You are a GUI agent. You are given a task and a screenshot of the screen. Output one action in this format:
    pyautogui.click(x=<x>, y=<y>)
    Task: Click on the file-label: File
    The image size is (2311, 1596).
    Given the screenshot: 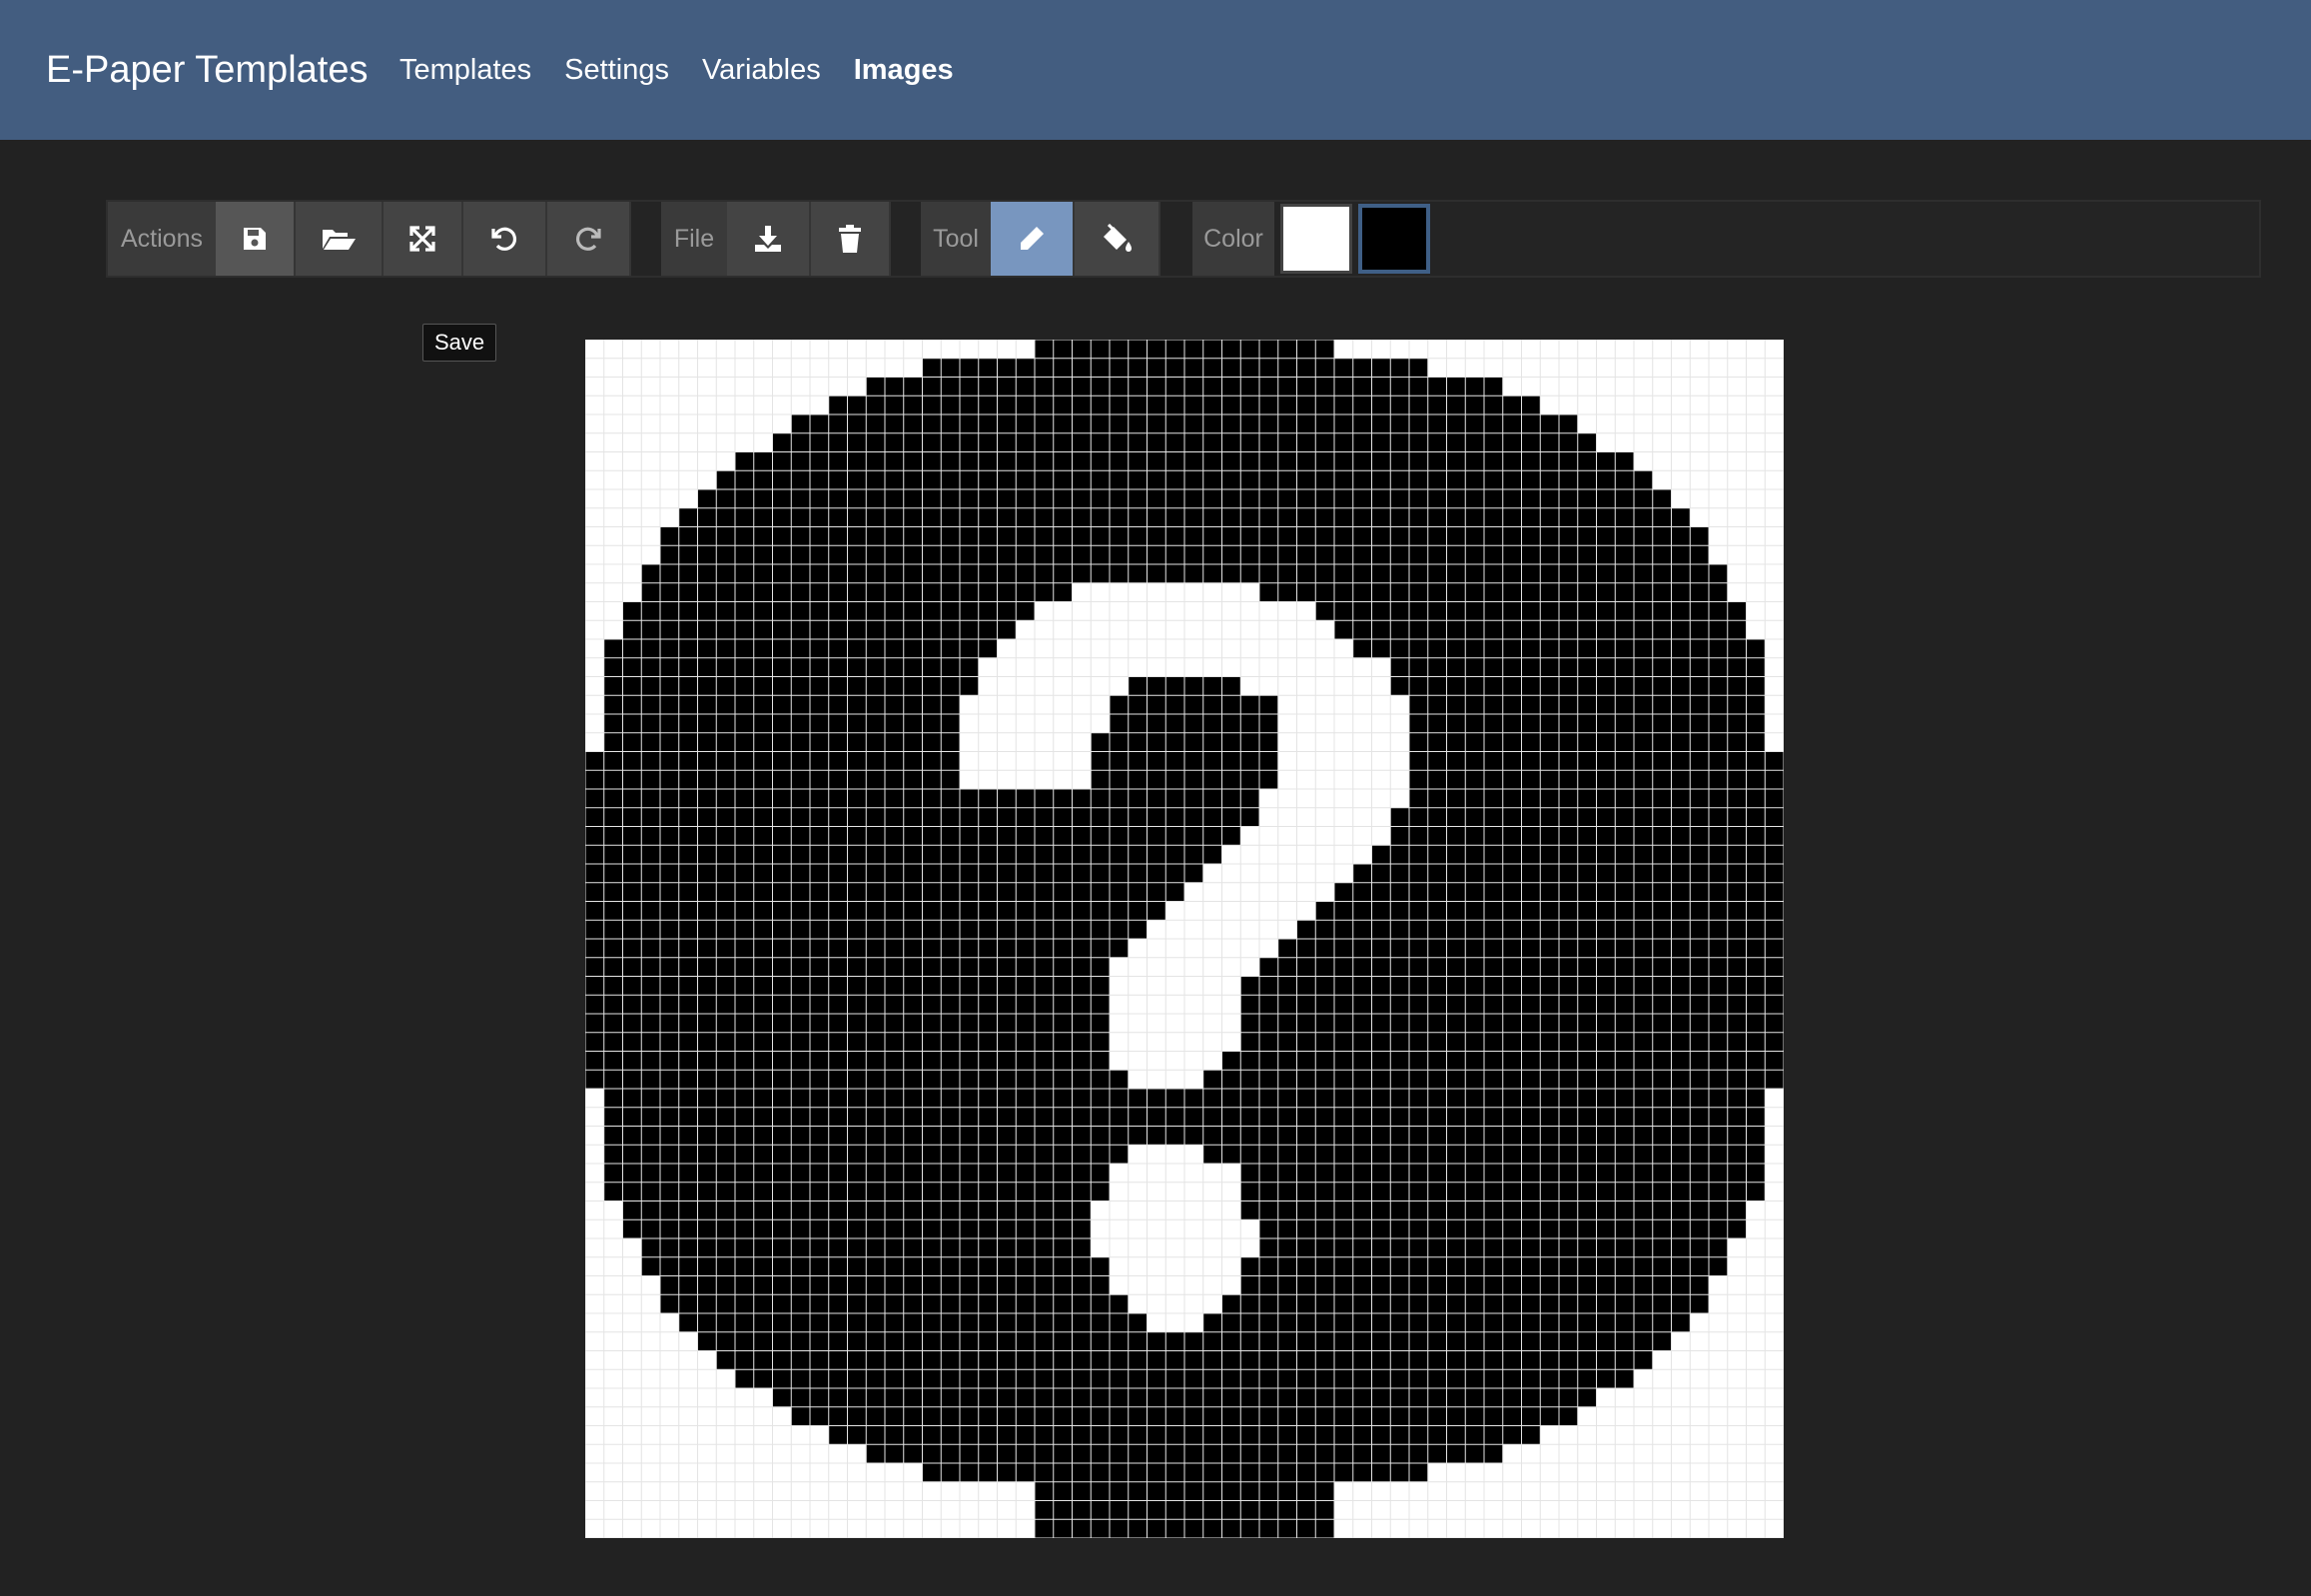 What is the action you would take?
    pyautogui.click(x=694, y=239)
    